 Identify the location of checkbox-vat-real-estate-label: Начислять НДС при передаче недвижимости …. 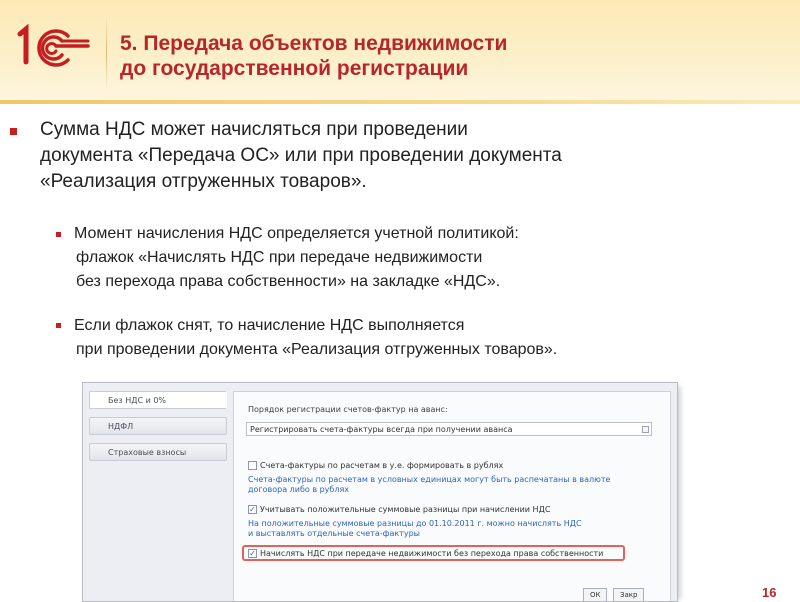
(432, 553).